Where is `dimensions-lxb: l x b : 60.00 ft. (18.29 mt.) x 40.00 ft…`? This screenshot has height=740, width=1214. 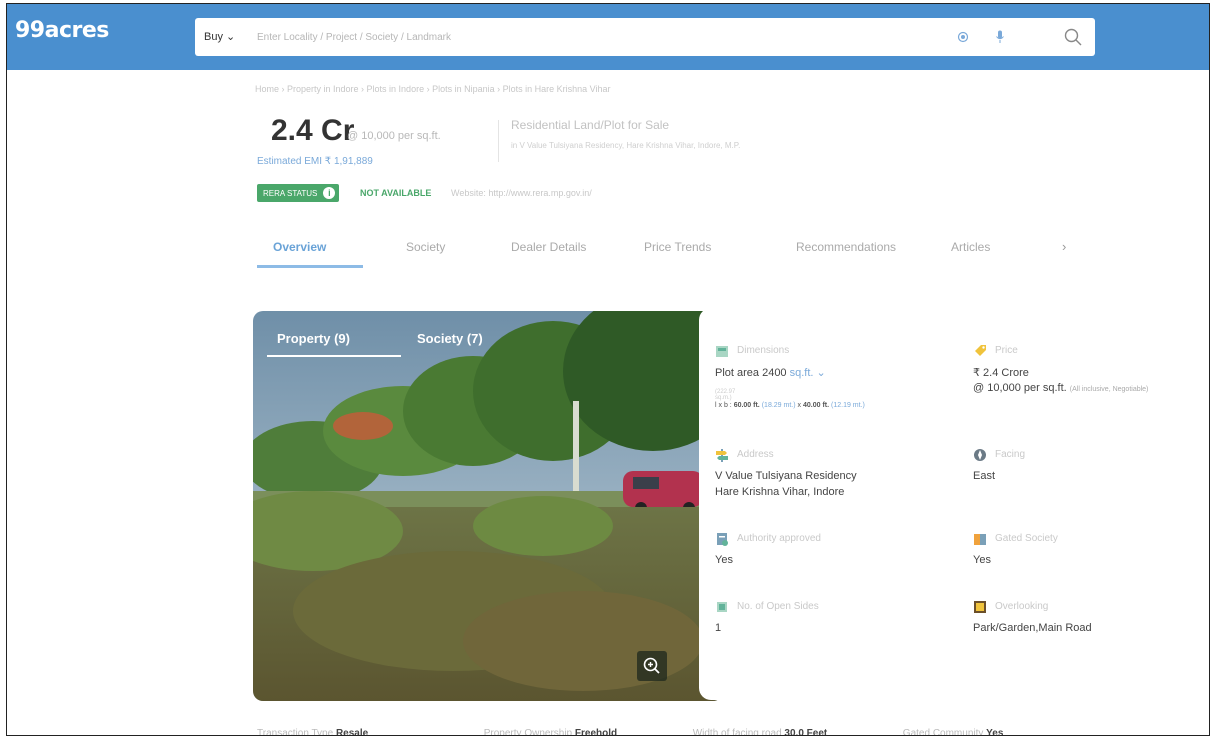 dimensions-lxb: l x b : 60.00 ft. (18.29 mt.) x 40.00 ft… is located at coordinates (790, 405).